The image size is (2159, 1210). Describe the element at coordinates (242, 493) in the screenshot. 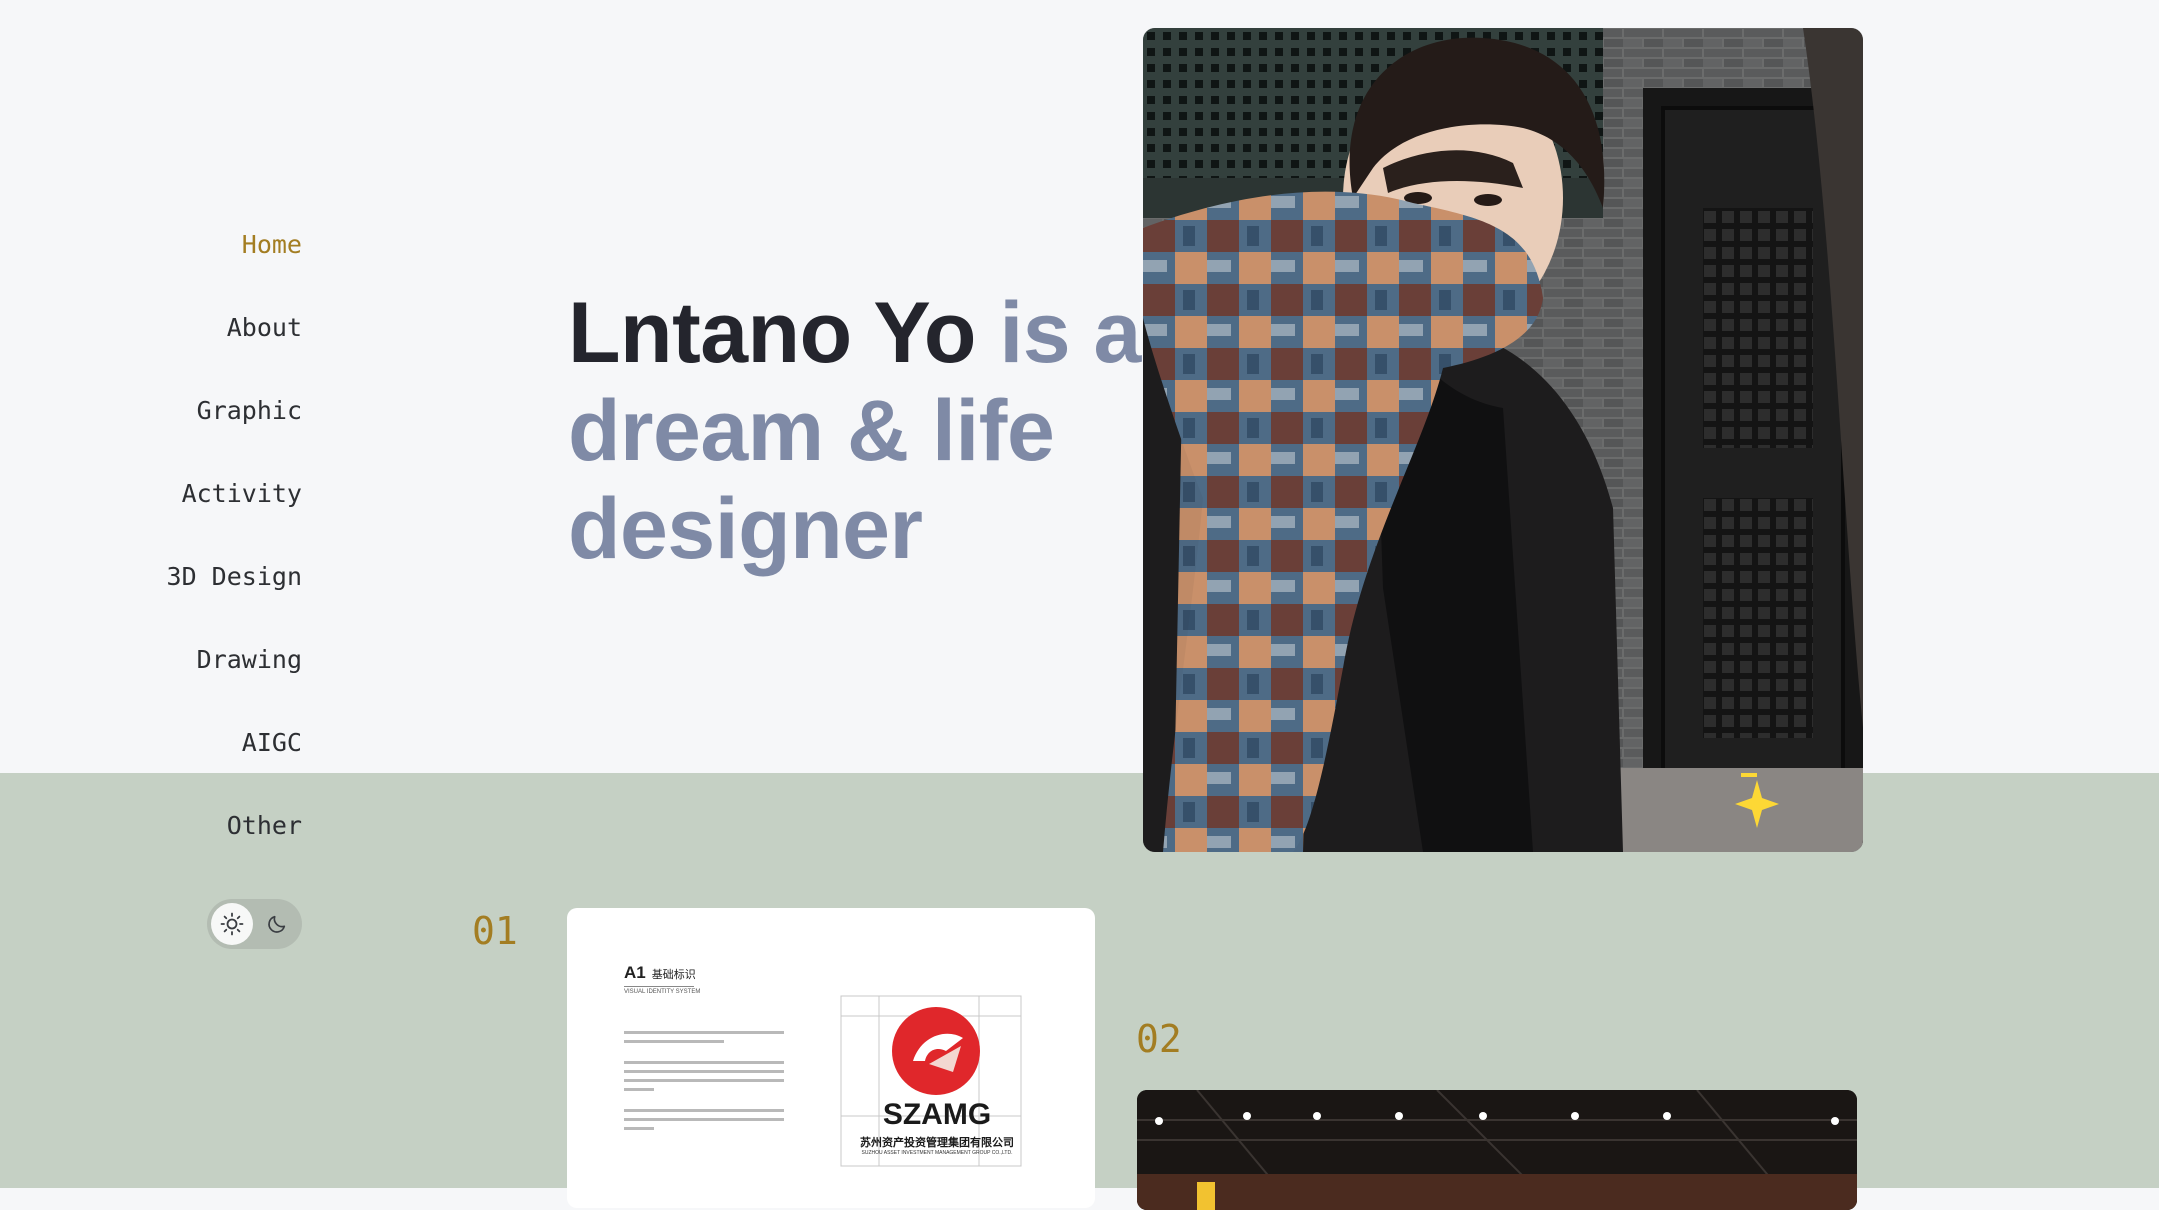

I see `nav-item-activity: Activity` at that location.